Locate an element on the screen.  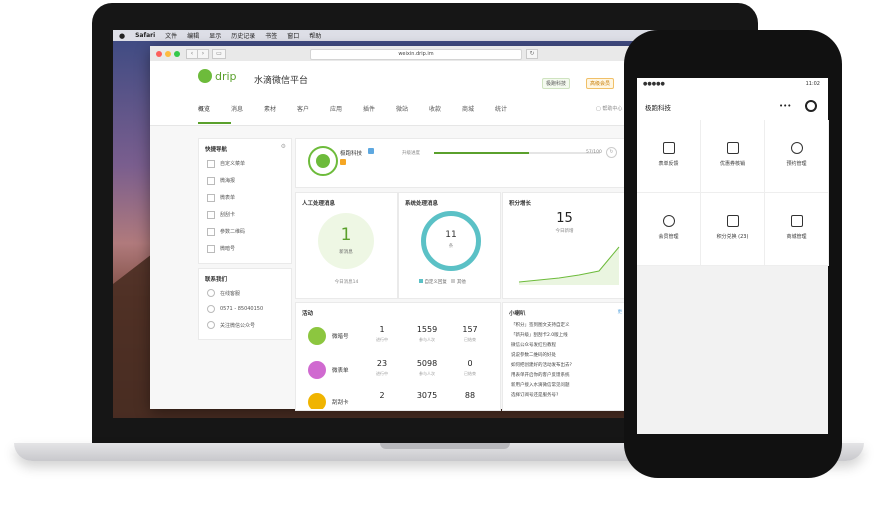
grid-points-exchange: 积分兑换 (23) is located at coordinates (733, 229).